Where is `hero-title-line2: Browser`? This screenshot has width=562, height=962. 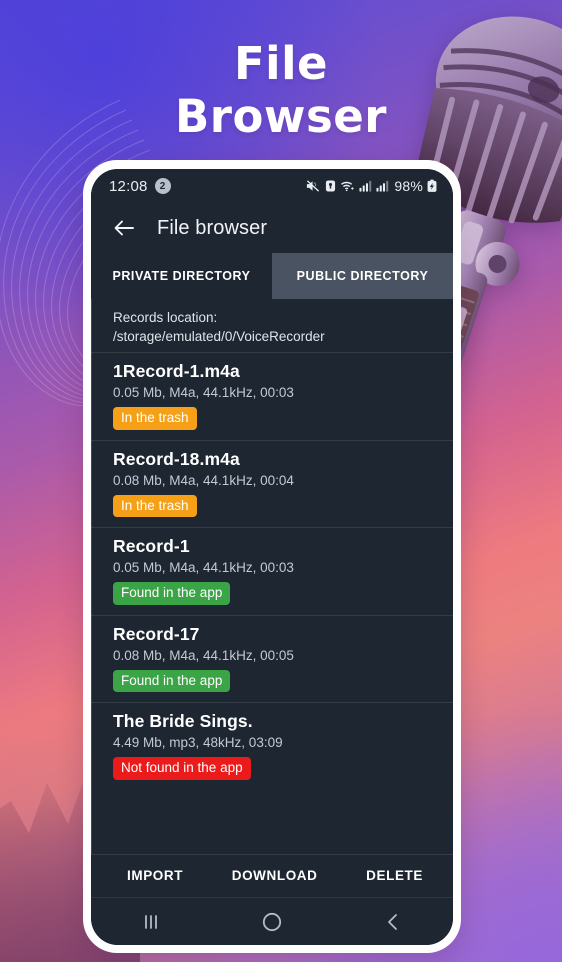 hero-title-line2: Browser is located at coordinates (281, 116).